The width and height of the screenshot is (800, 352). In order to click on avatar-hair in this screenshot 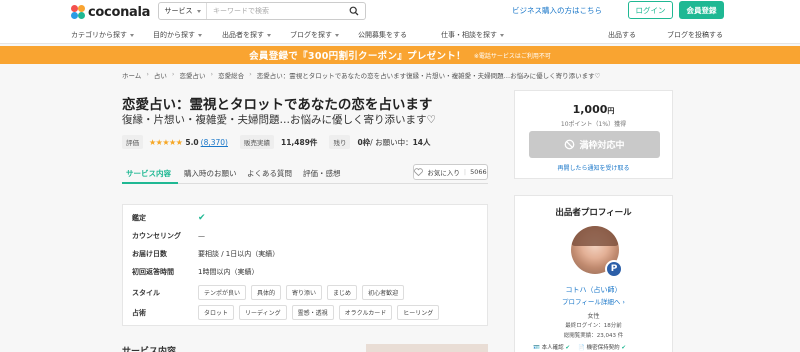, I will do `click(595, 236)`.